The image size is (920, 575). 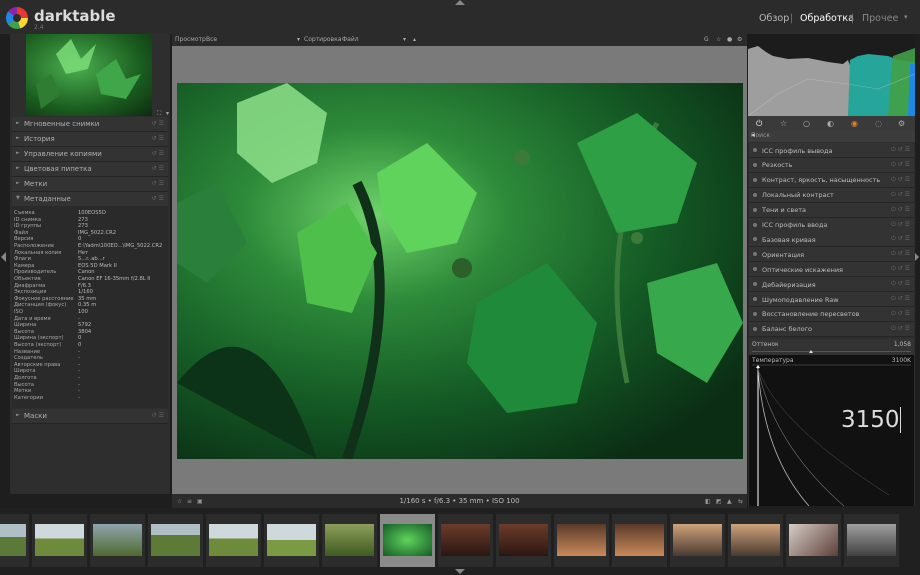 What do you see at coordinates (90, 124) in the screenshot?
I see `module-snapshots: ► Мгновенные снимки ↺ ☰` at bounding box center [90, 124].